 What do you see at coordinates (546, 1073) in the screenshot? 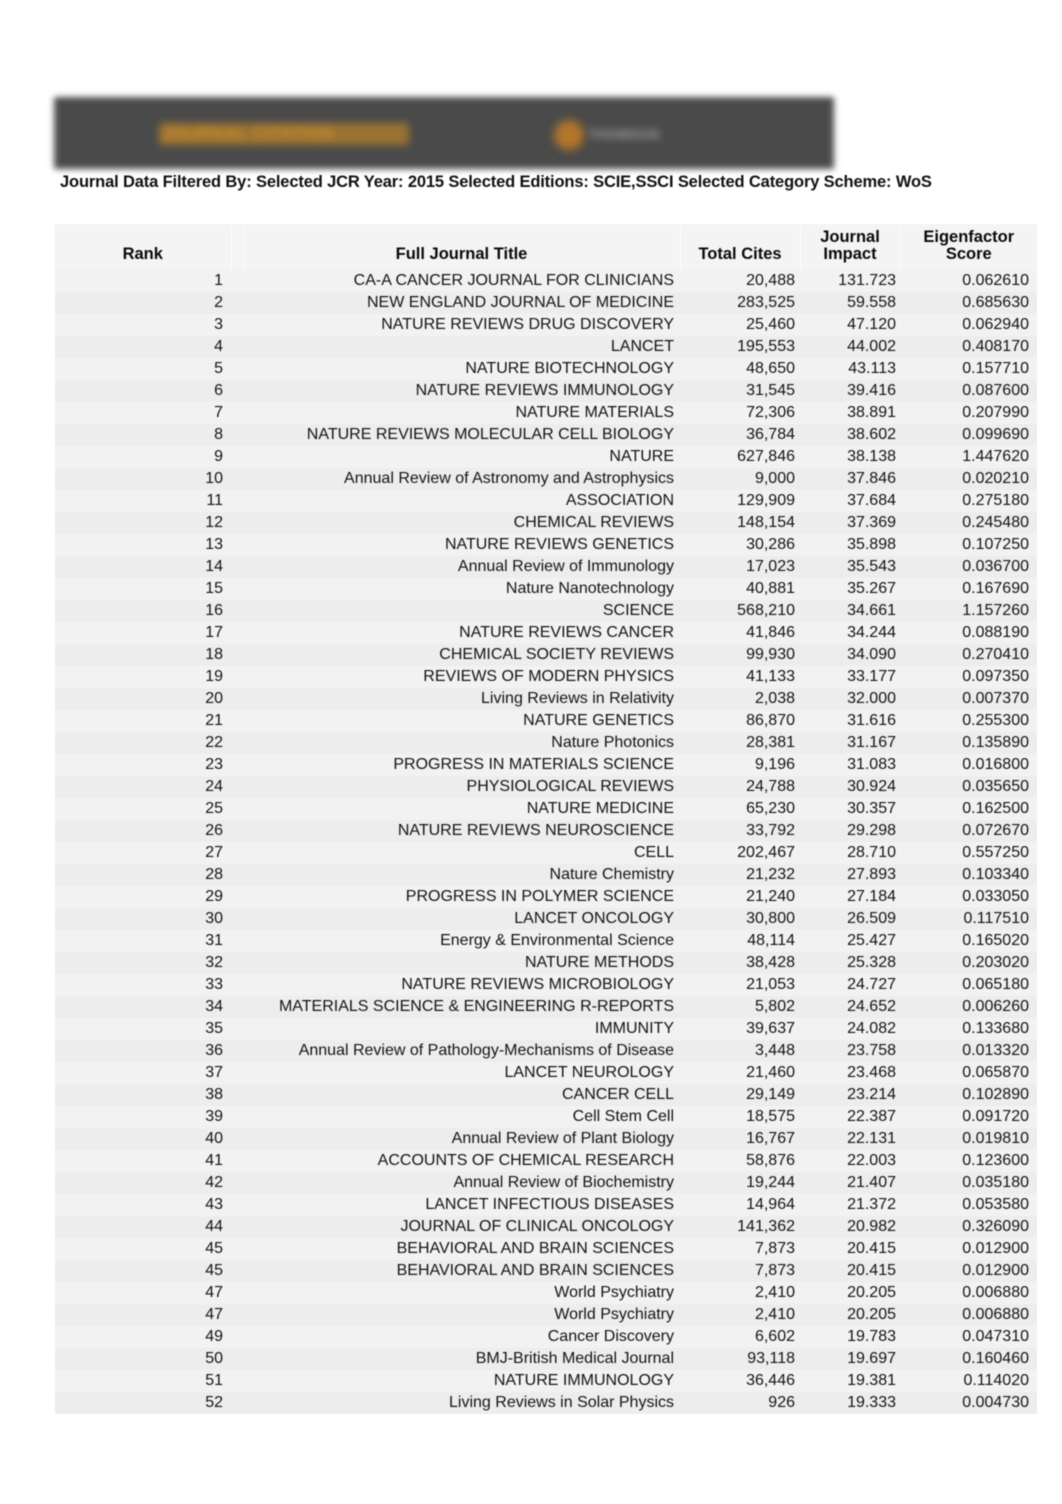
I see `table-row: 37 LANCET NEUROLOGY 21,460 23.468 0.065870` at bounding box center [546, 1073].